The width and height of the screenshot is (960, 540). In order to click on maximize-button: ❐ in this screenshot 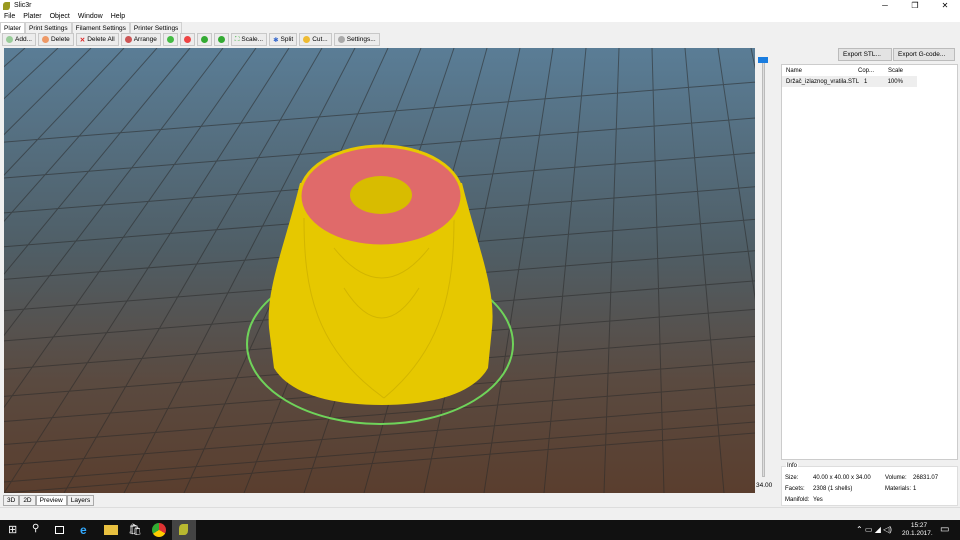, I will do `click(915, 5)`.